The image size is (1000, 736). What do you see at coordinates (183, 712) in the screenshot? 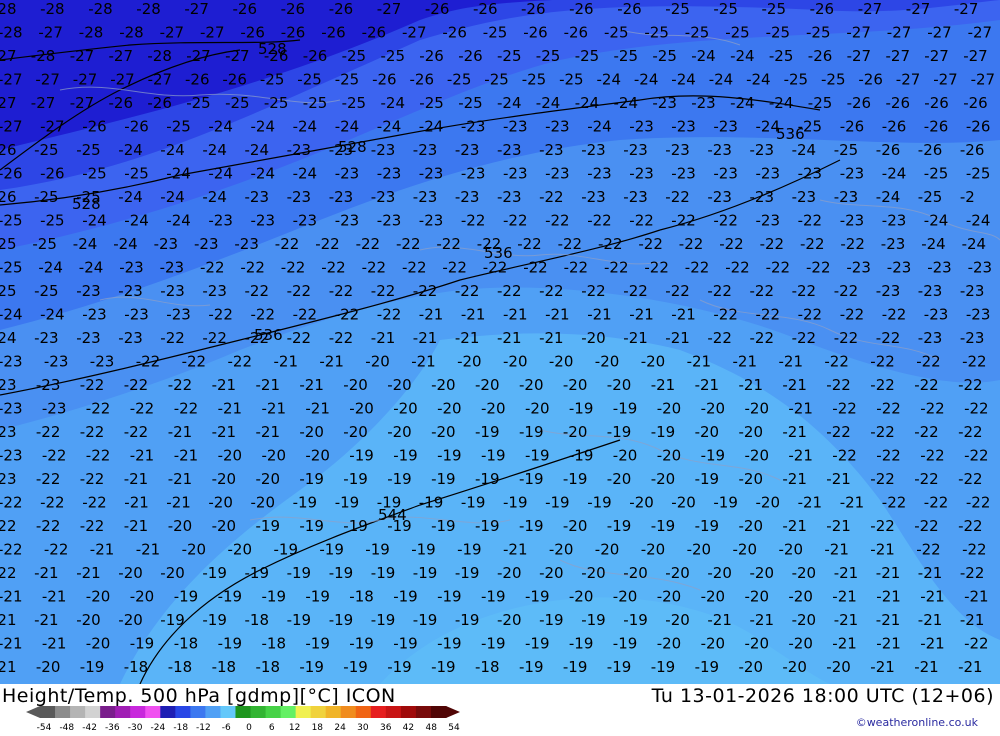
I see `legend-swatch` at bounding box center [183, 712].